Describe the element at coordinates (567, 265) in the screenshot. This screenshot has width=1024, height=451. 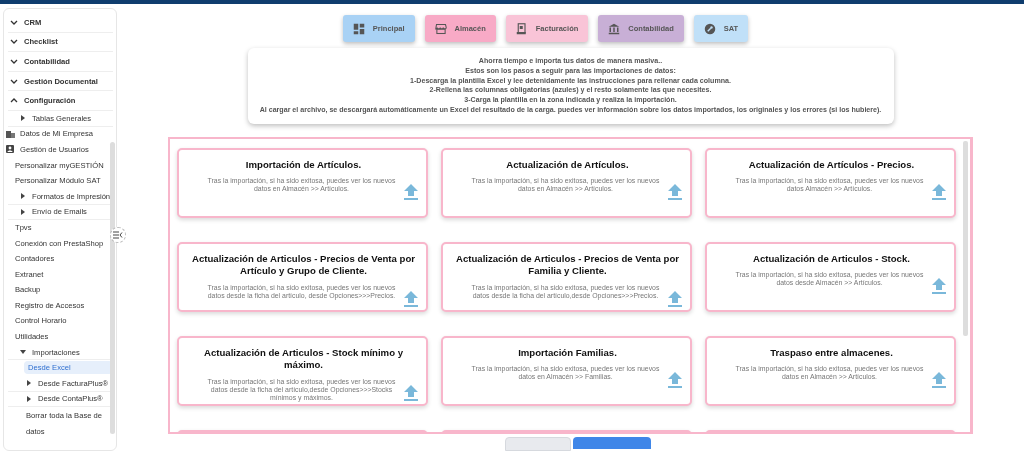
I see `card-title: Actualización de Articulos - Precios de Venta por Familia y Cliente.` at that location.